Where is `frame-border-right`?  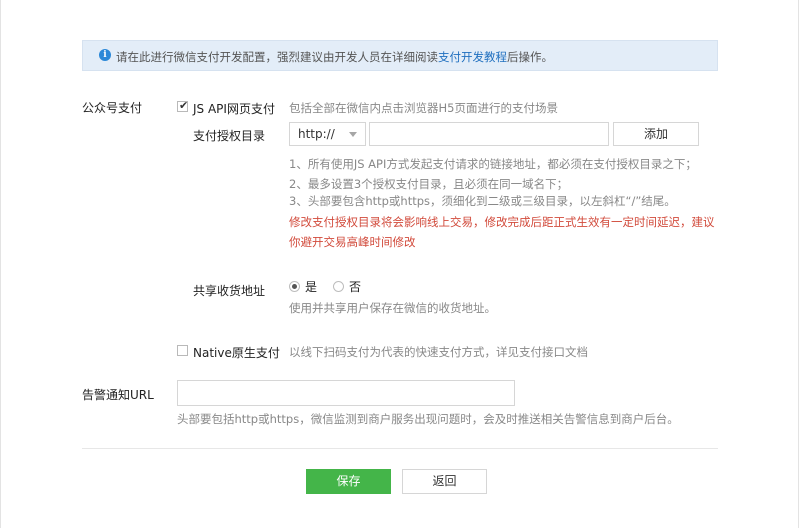
frame-border-right is located at coordinates (798, 264).